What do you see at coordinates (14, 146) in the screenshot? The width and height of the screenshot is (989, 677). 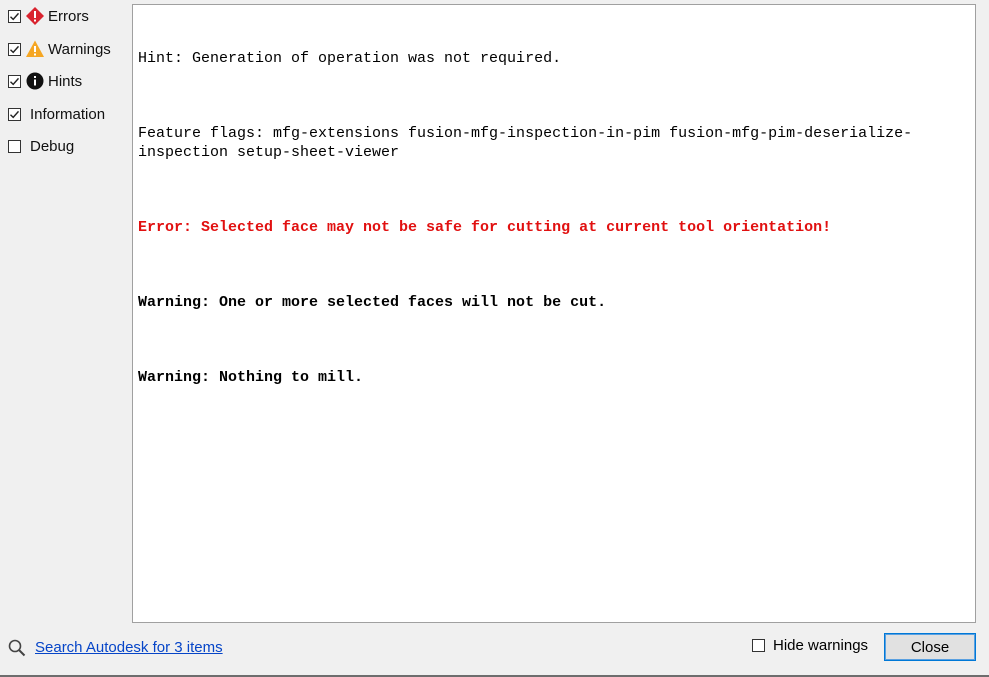 I see `debug-checkbox` at bounding box center [14, 146].